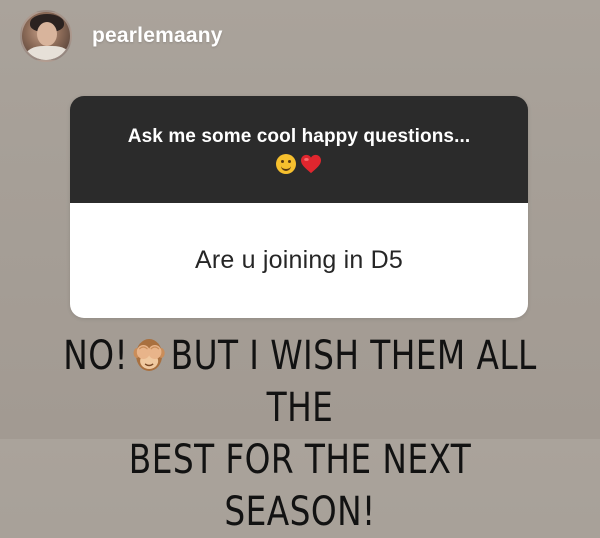 This screenshot has width=600, height=538. What do you see at coordinates (286, 164) in the screenshot?
I see `smiling-face-emoji-icon` at bounding box center [286, 164].